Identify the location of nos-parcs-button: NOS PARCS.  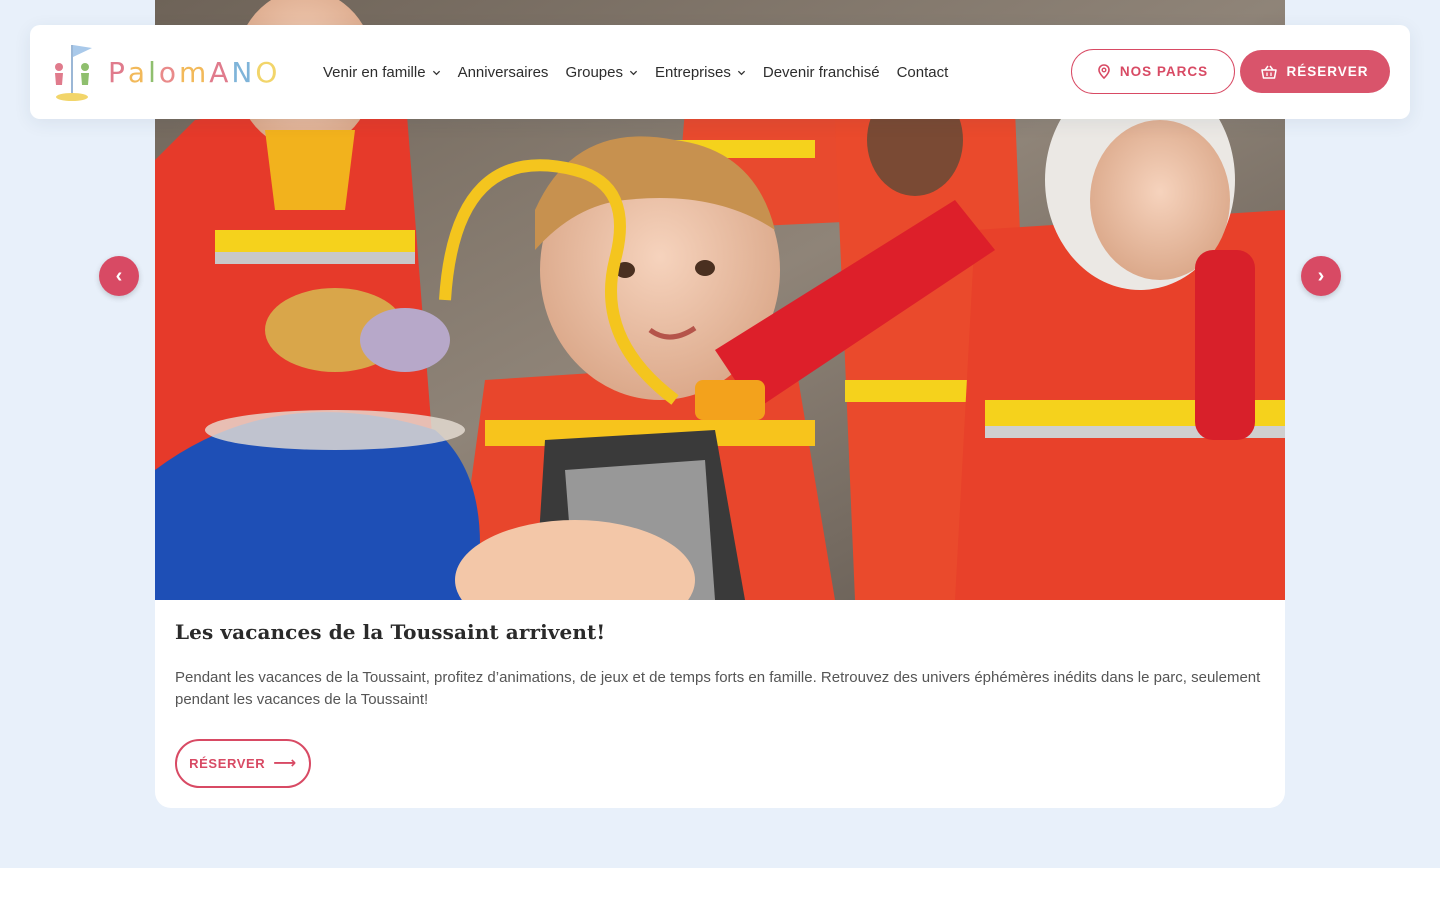
(1153, 71).